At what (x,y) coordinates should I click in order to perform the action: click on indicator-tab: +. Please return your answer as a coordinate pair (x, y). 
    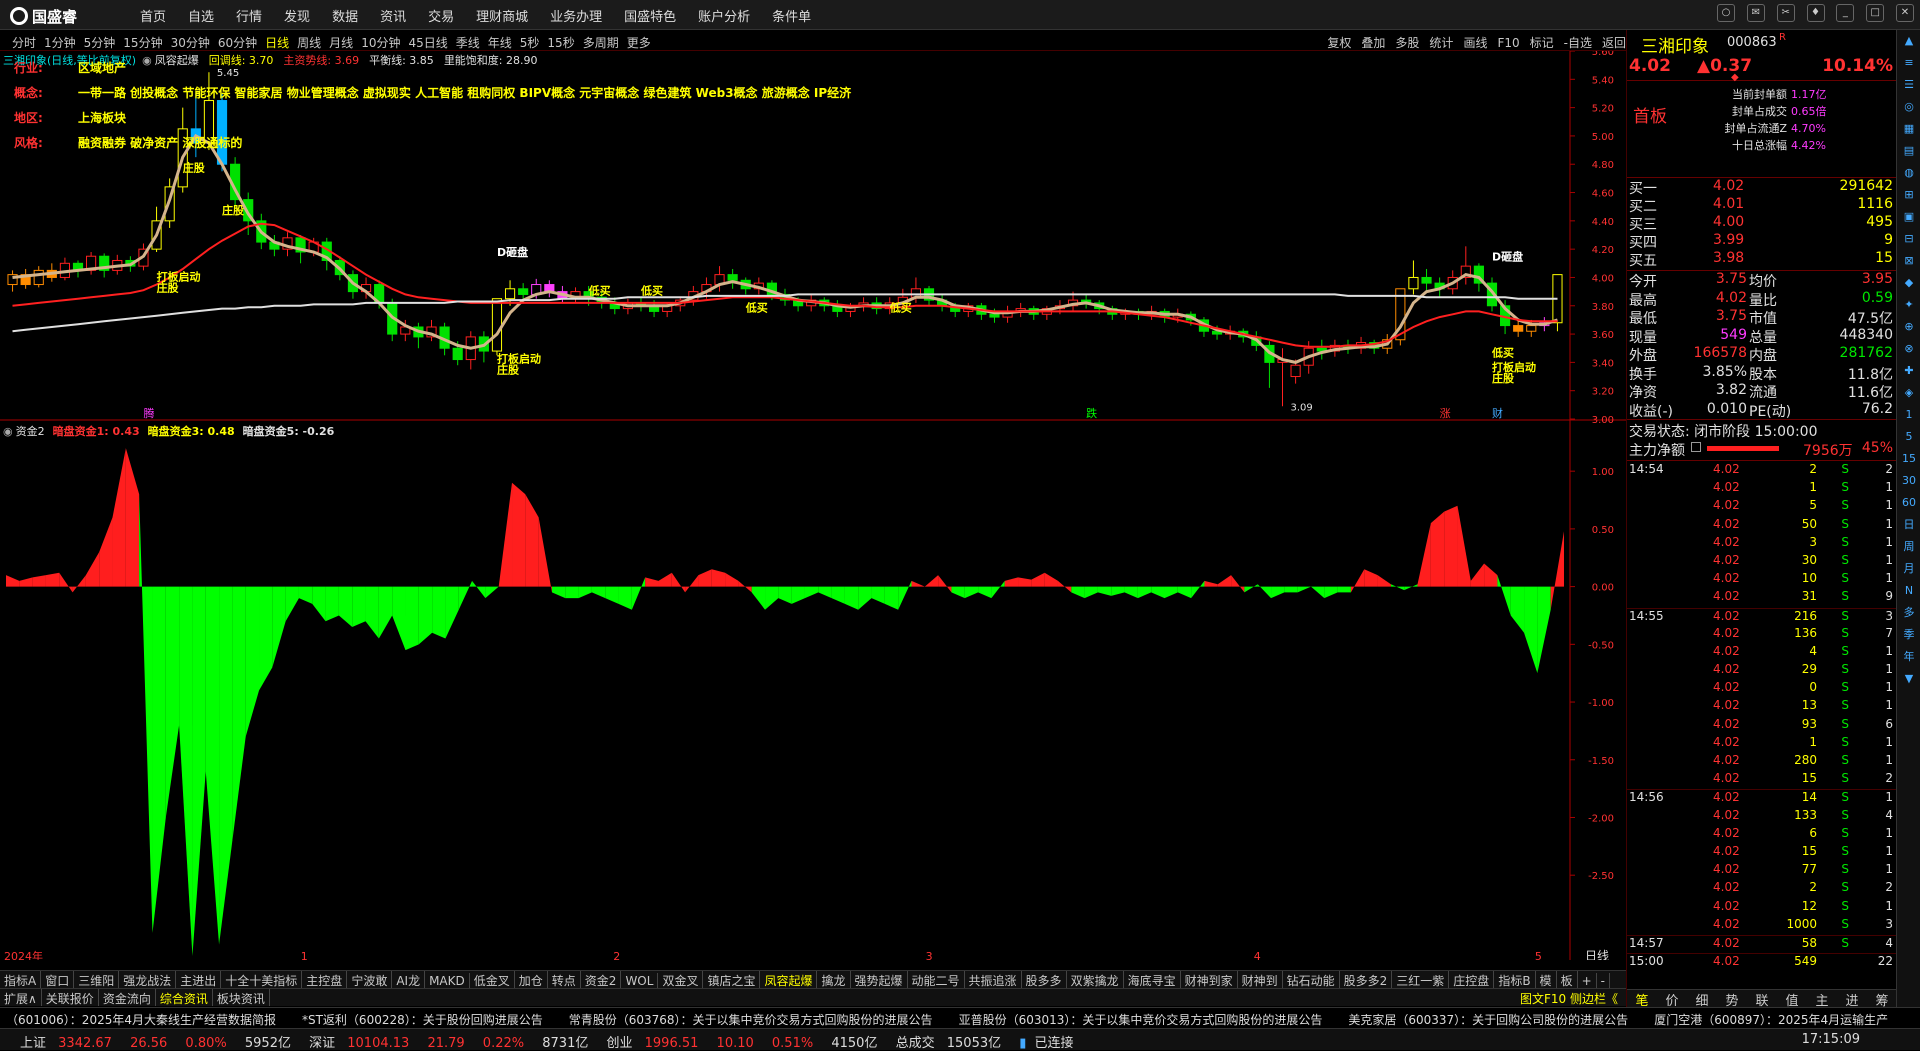
    Looking at the image, I should click on (1587, 980).